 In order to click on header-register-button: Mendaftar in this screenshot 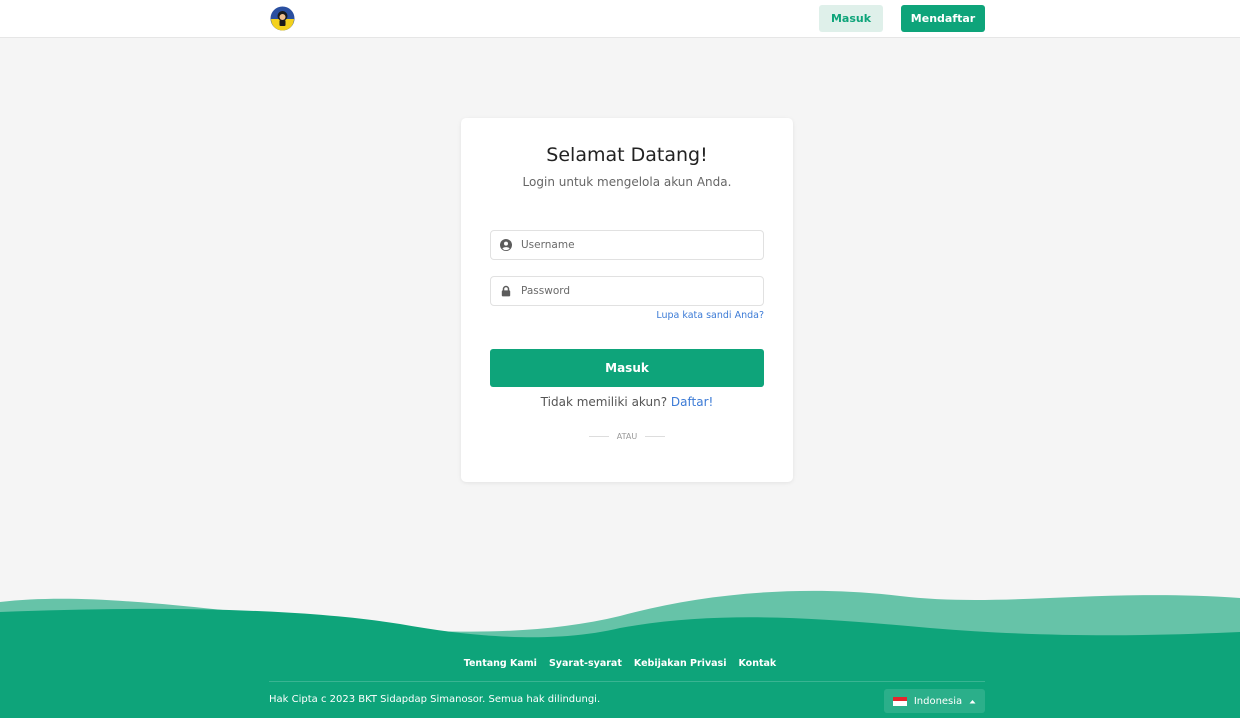, I will do `click(943, 18)`.